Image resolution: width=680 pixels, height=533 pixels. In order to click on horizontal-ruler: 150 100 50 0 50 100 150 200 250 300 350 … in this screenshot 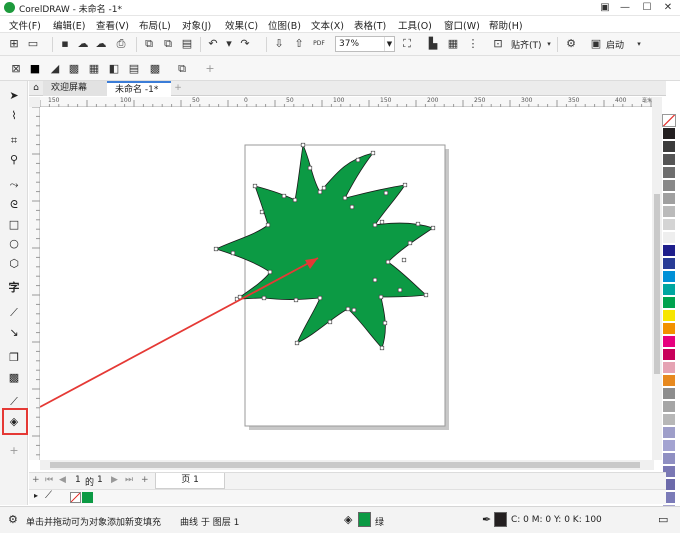, I will do `click(347, 102)`.